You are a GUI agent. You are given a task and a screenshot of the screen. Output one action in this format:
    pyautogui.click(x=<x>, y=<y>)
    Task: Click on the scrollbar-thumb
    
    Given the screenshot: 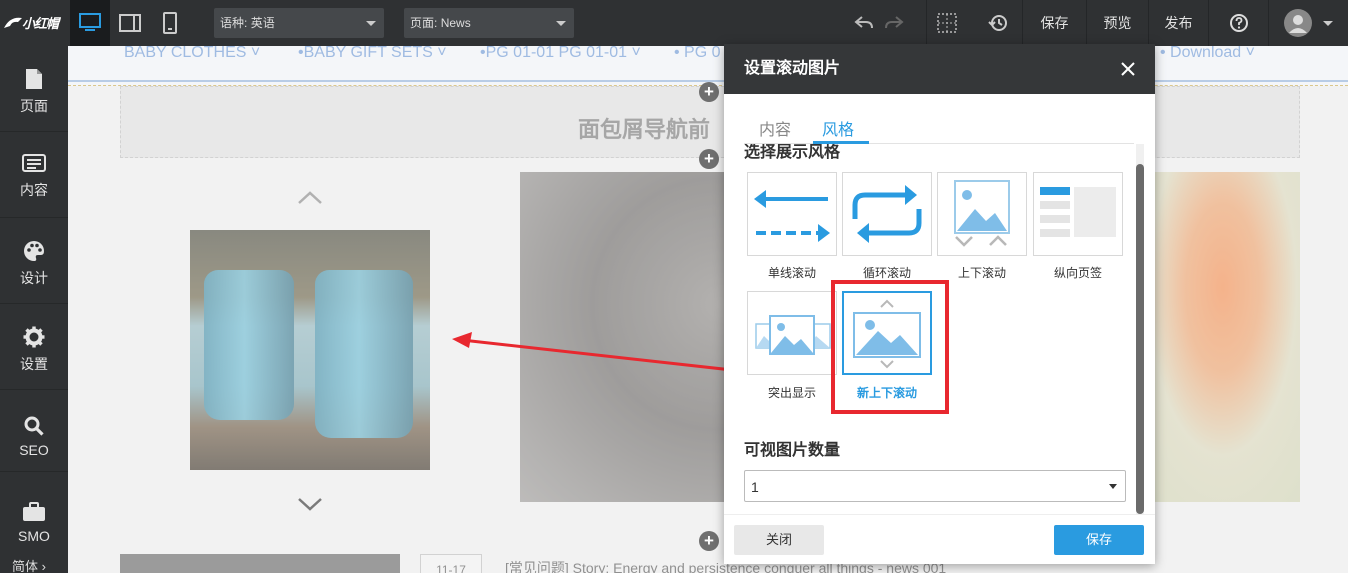 What is the action you would take?
    pyautogui.click(x=1140, y=339)
    